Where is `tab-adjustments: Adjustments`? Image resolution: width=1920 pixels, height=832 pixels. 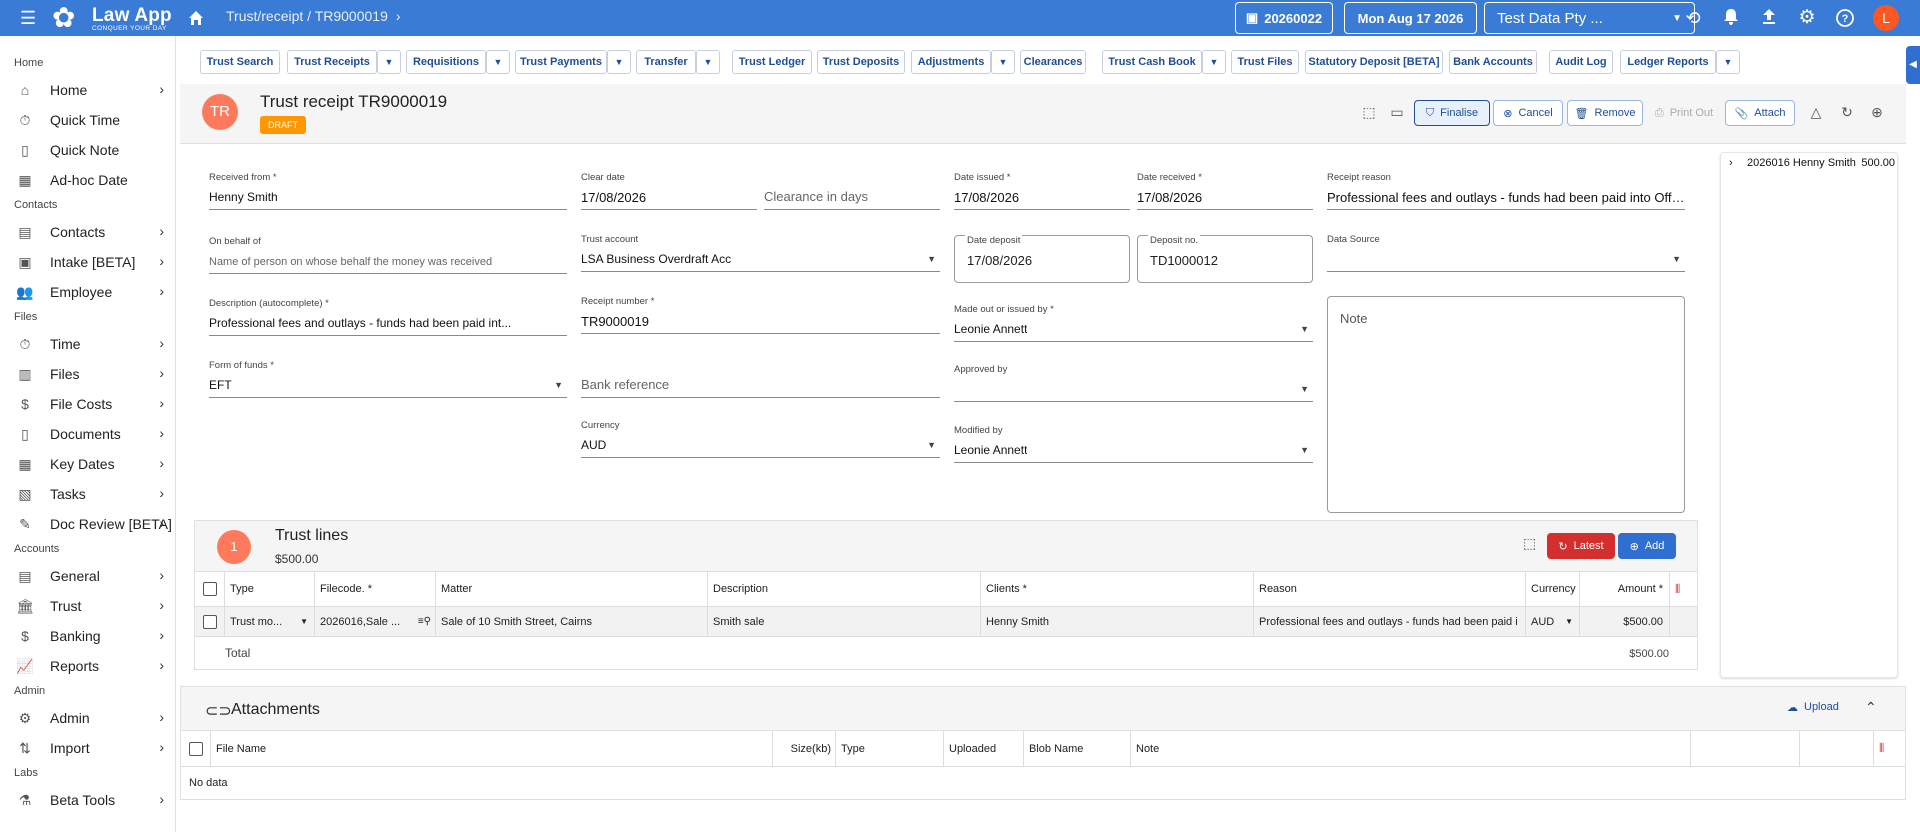 tab-adjustments: Adjustments is located at coordinates (951, 62).